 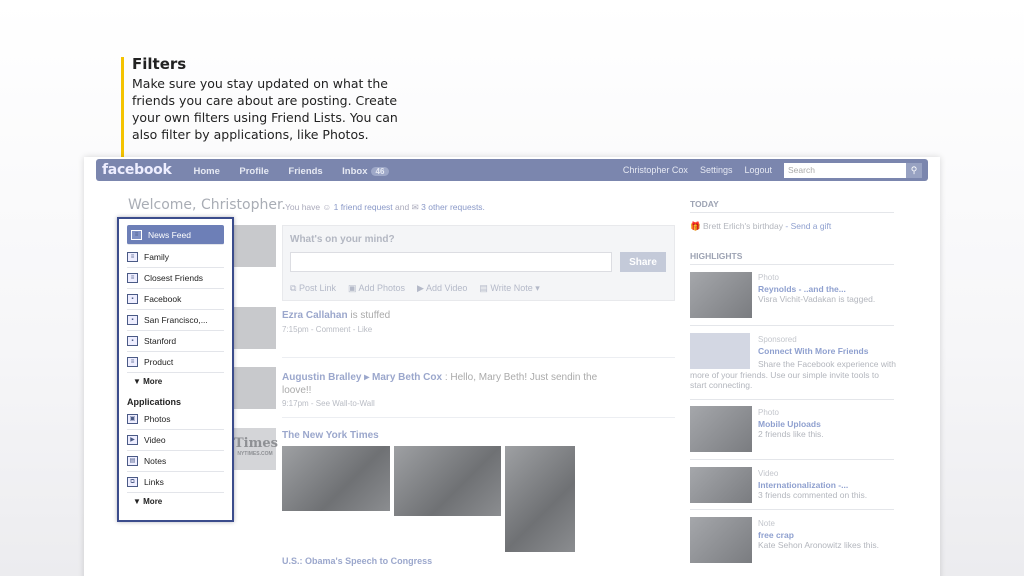 What do you see at coordinates (255, 246) in the screenshot?
I see `avatar` at bounding box center [255, 246].